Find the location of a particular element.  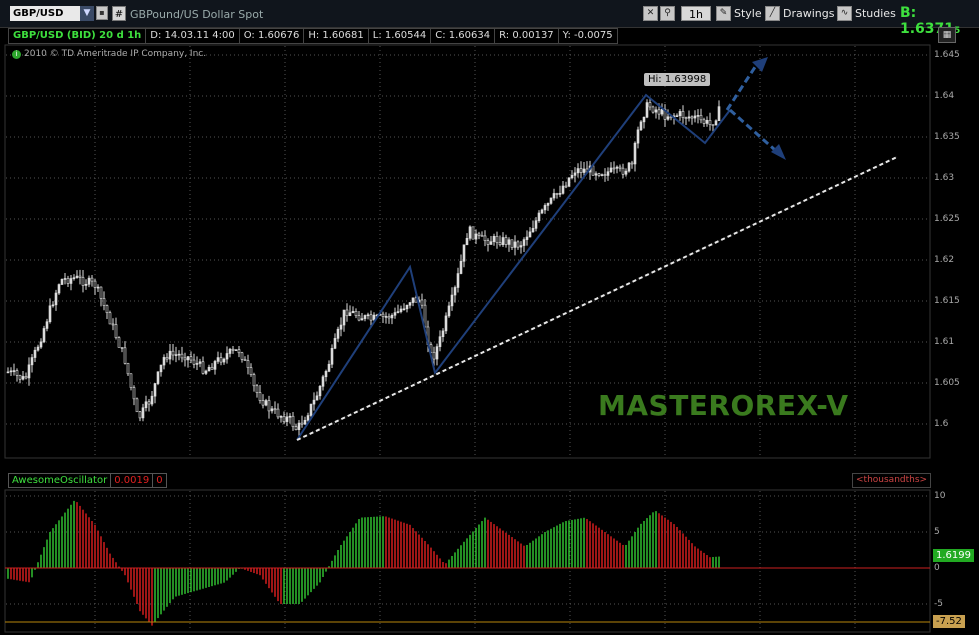

oscillator-tick: -5 is located at coordinates (938, 604).